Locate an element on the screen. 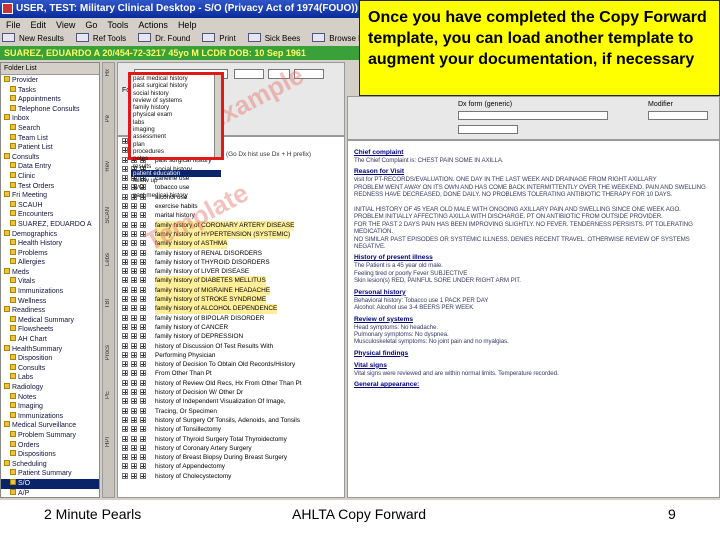 The height and width of the screenshot is (540, 720). template-dropdown-item: family history is located at coordinates (176, 107).